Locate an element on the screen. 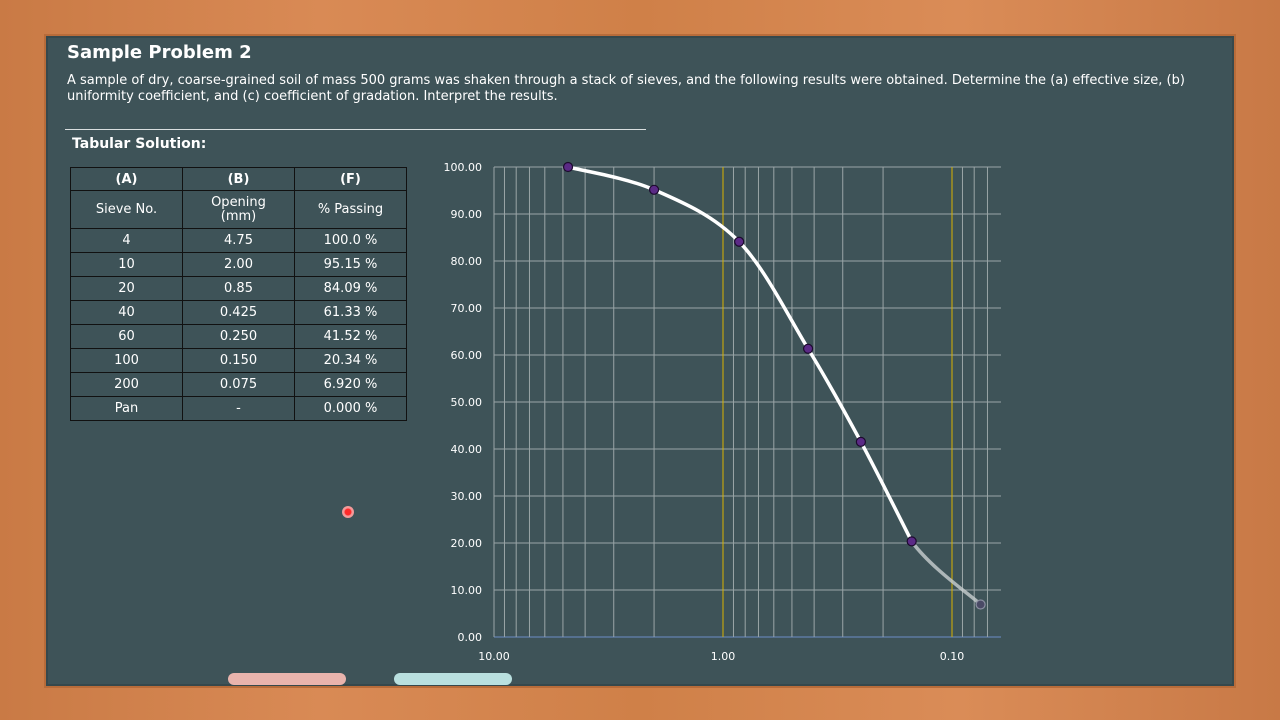  cell-sieve-no: Pan is located at coordinates (126, 408).